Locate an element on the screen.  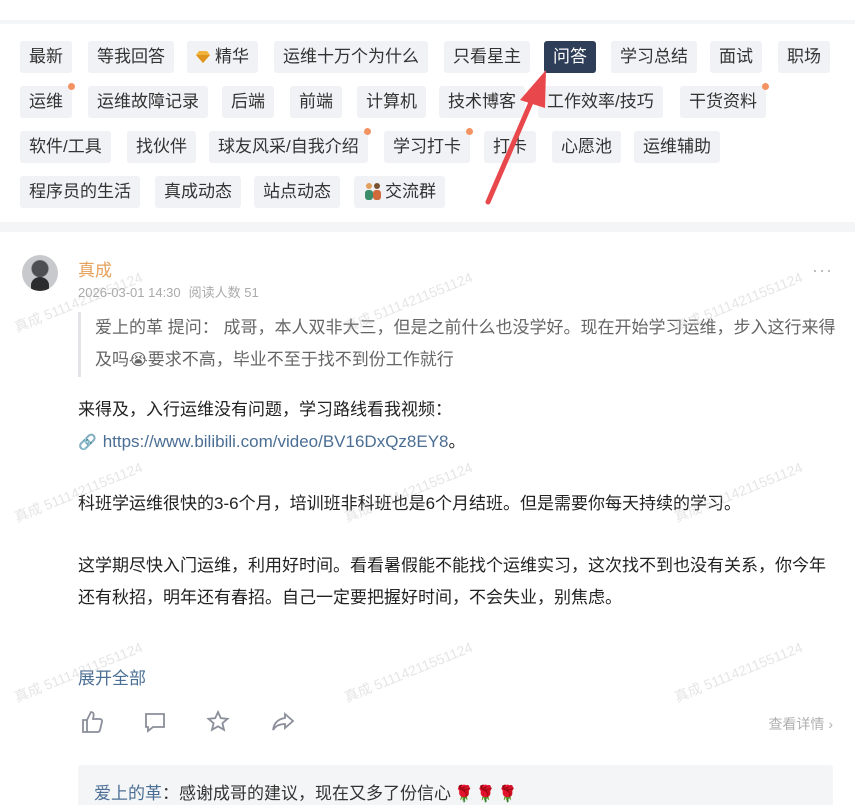
tag-ops-assist: 运维辅助 is located at coordinates (677, 147).